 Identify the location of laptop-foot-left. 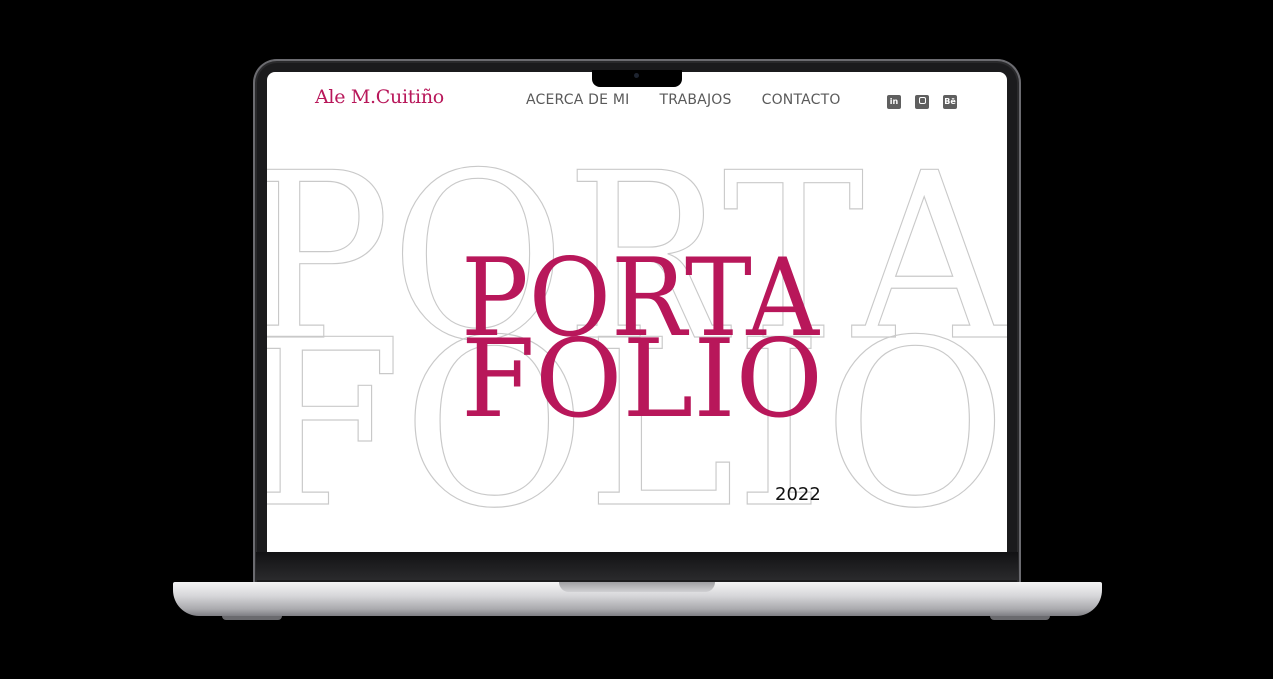
(252, 618).